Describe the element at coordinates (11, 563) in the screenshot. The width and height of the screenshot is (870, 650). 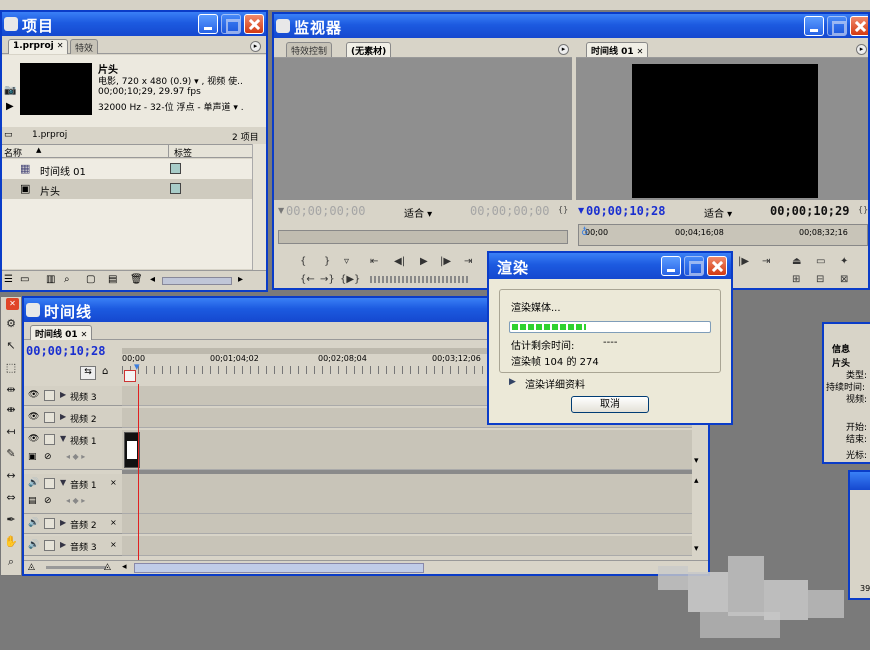
I see `zoom-icon: ⌕` at that location.